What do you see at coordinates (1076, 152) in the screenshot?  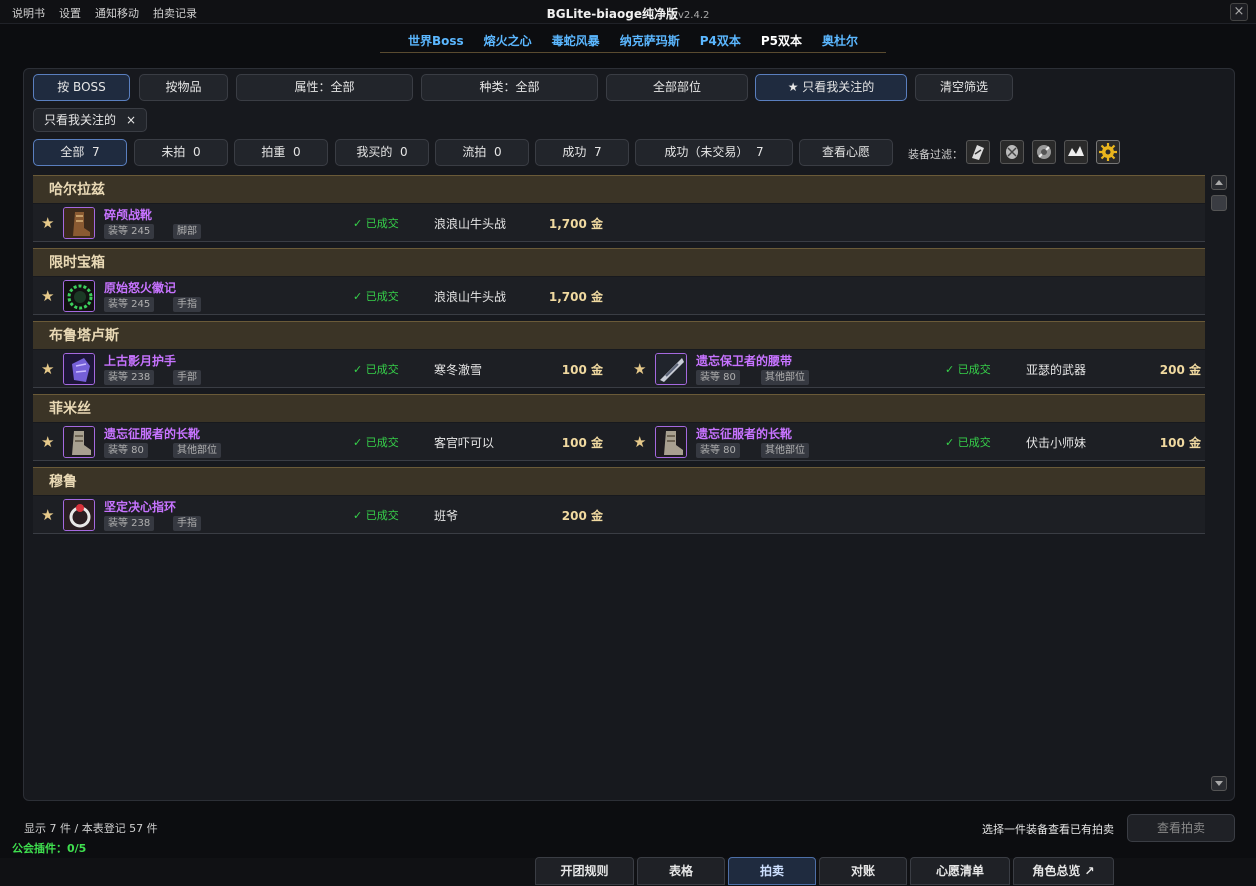 I see `plate-filter-icon` at bounding box center [1076, 152].